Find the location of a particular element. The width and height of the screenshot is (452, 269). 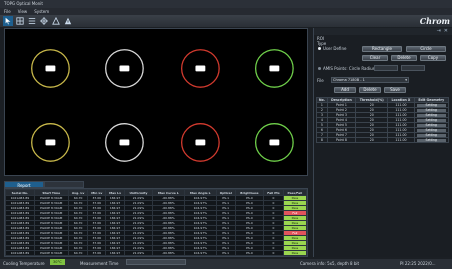

tab-secondary is located at coordinates (64, 184).